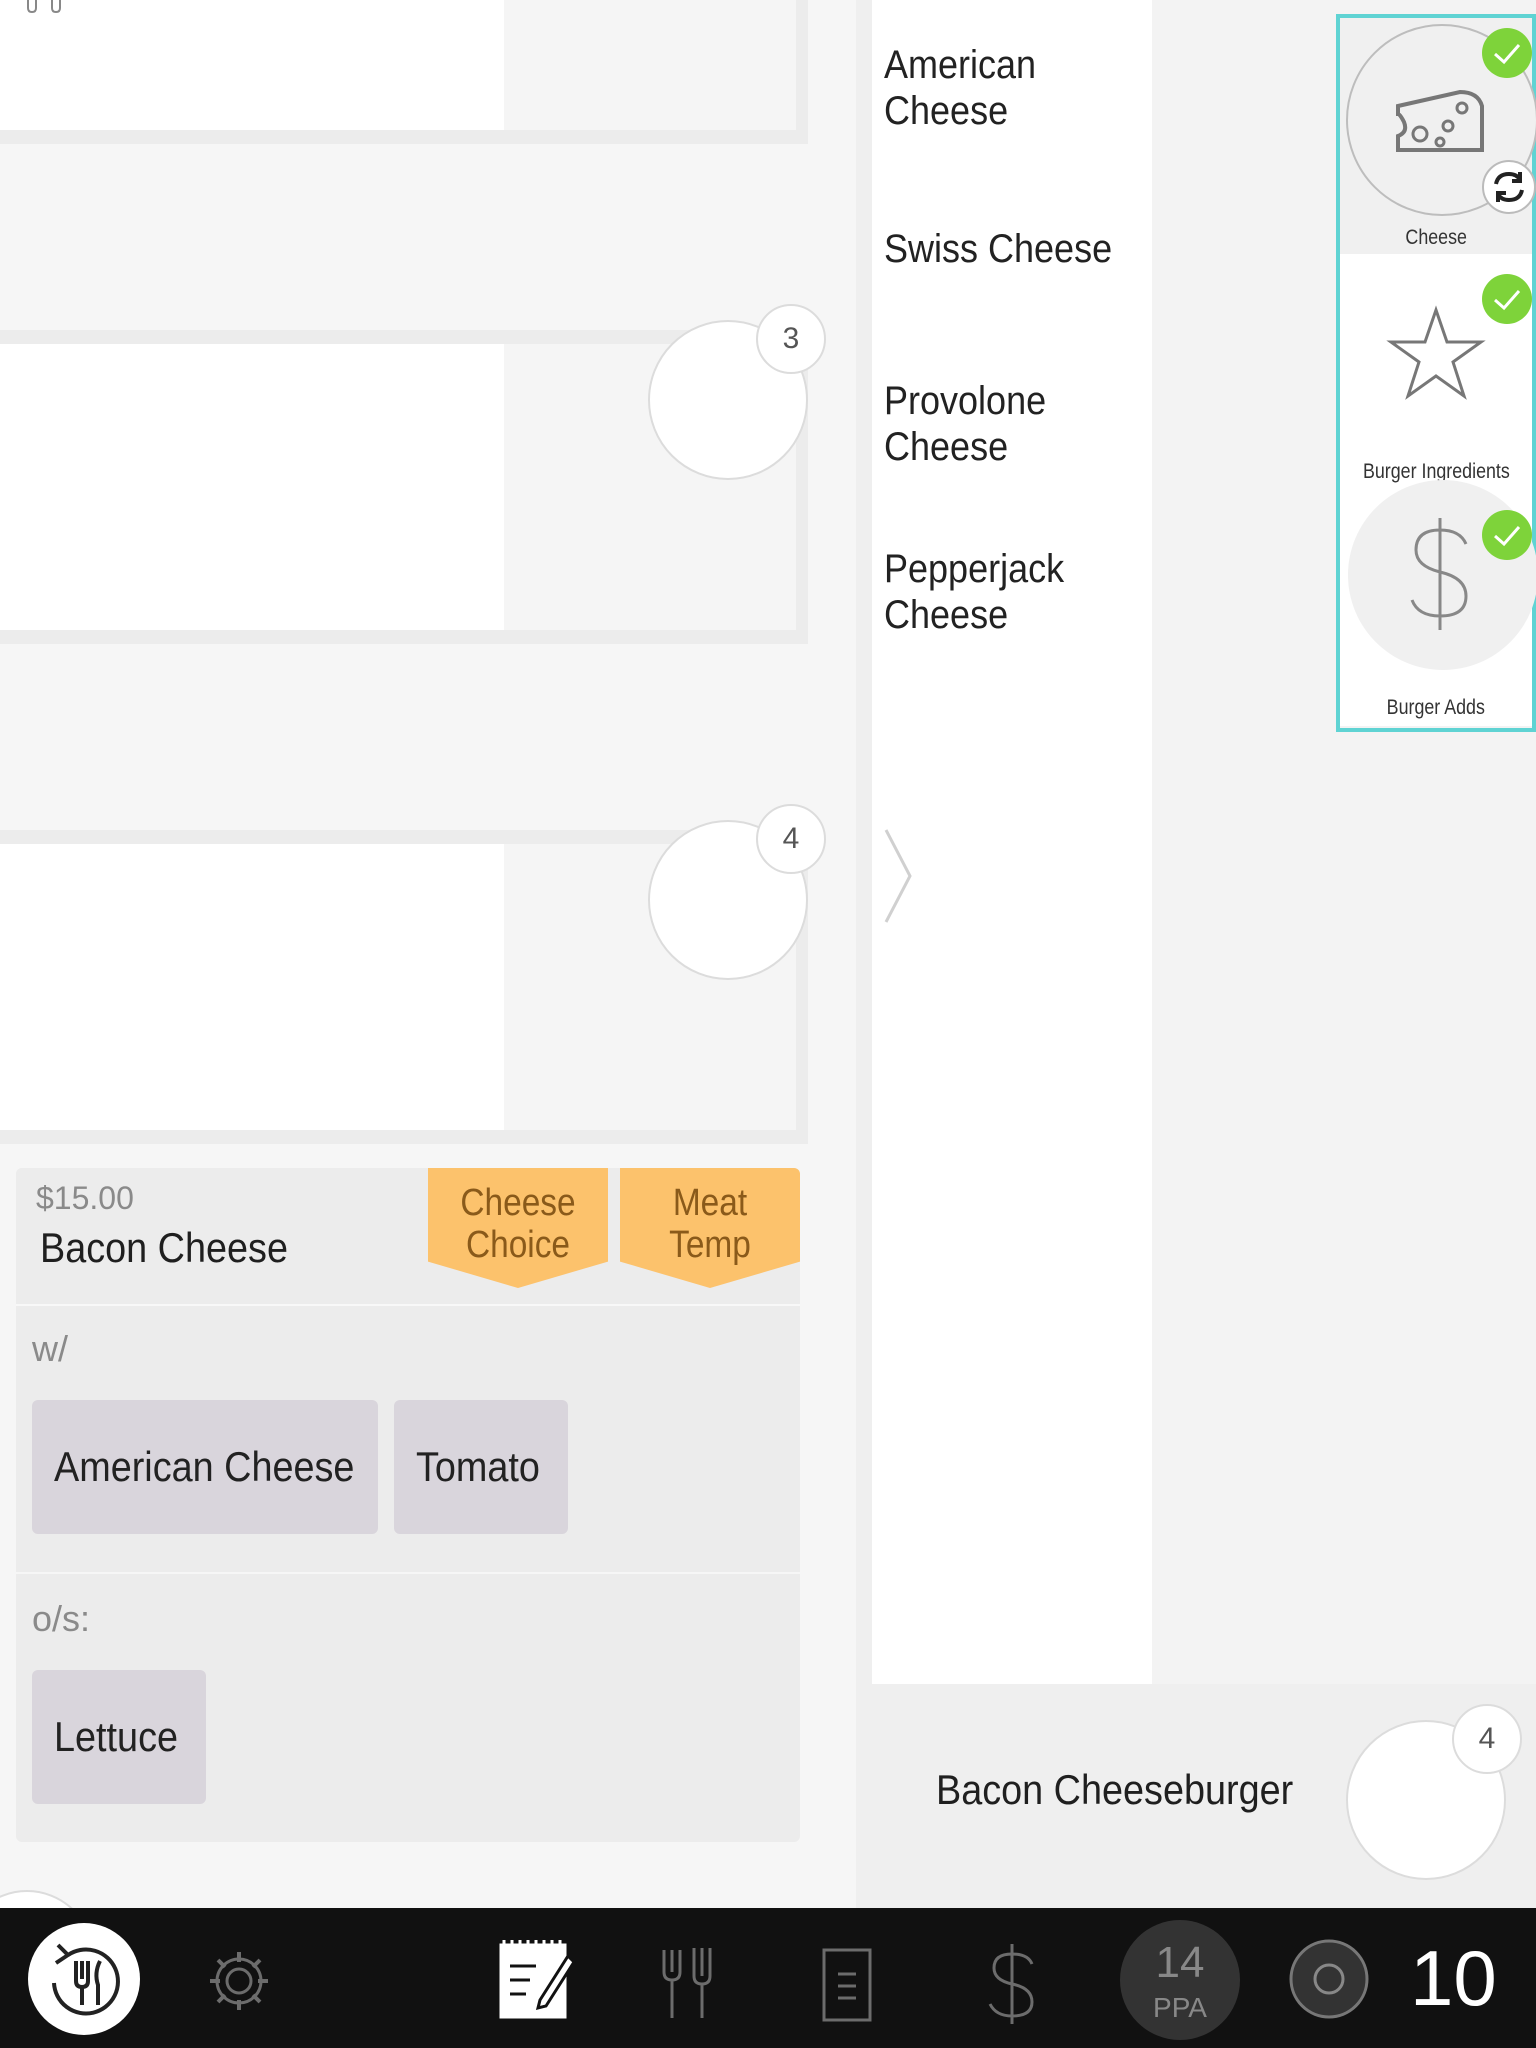  What do you see at coordinates (1440, 120) in the screenshot?
I see `cheese-icon` at bounding box center [1440, 120].